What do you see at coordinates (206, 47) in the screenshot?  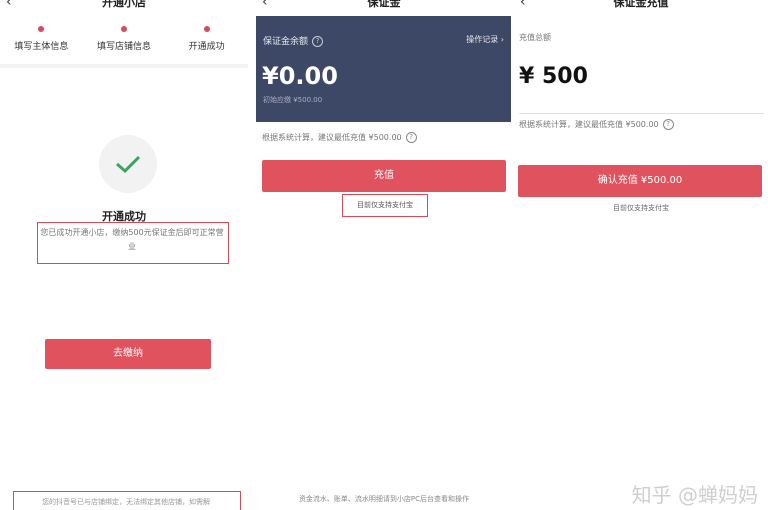 I see `step-label: 开通成功` at bounding box center [206, 47].